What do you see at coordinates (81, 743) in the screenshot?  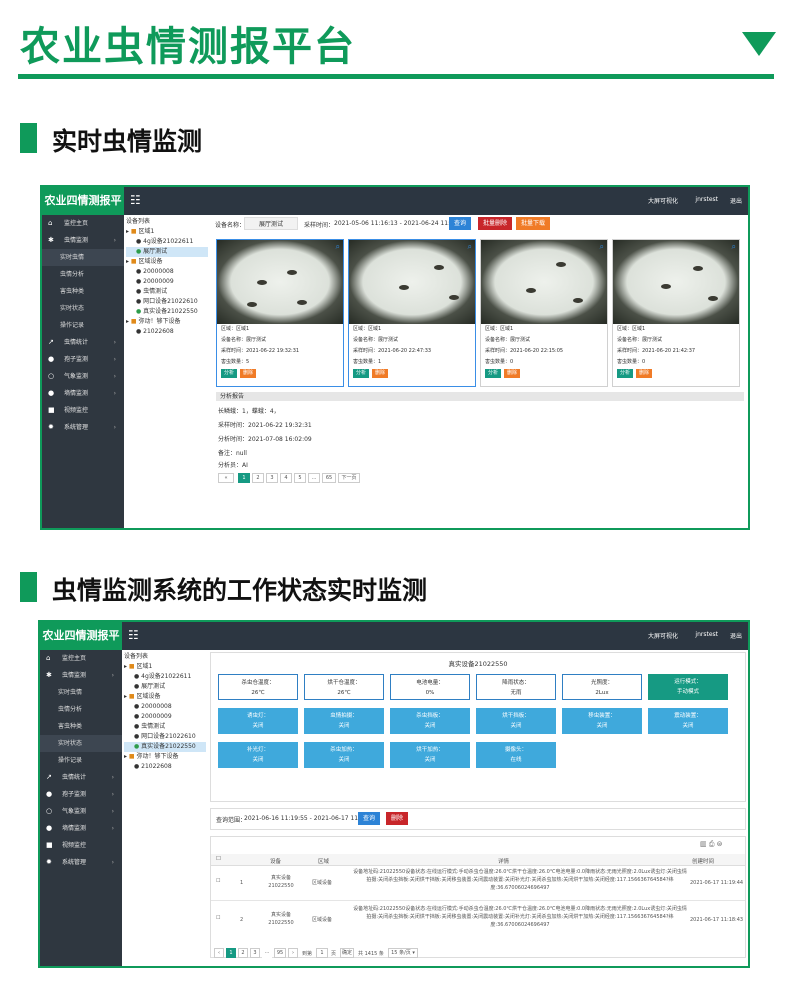 I see `sidebar-sub-status: 实时状态` at bounding box center [81, 743].